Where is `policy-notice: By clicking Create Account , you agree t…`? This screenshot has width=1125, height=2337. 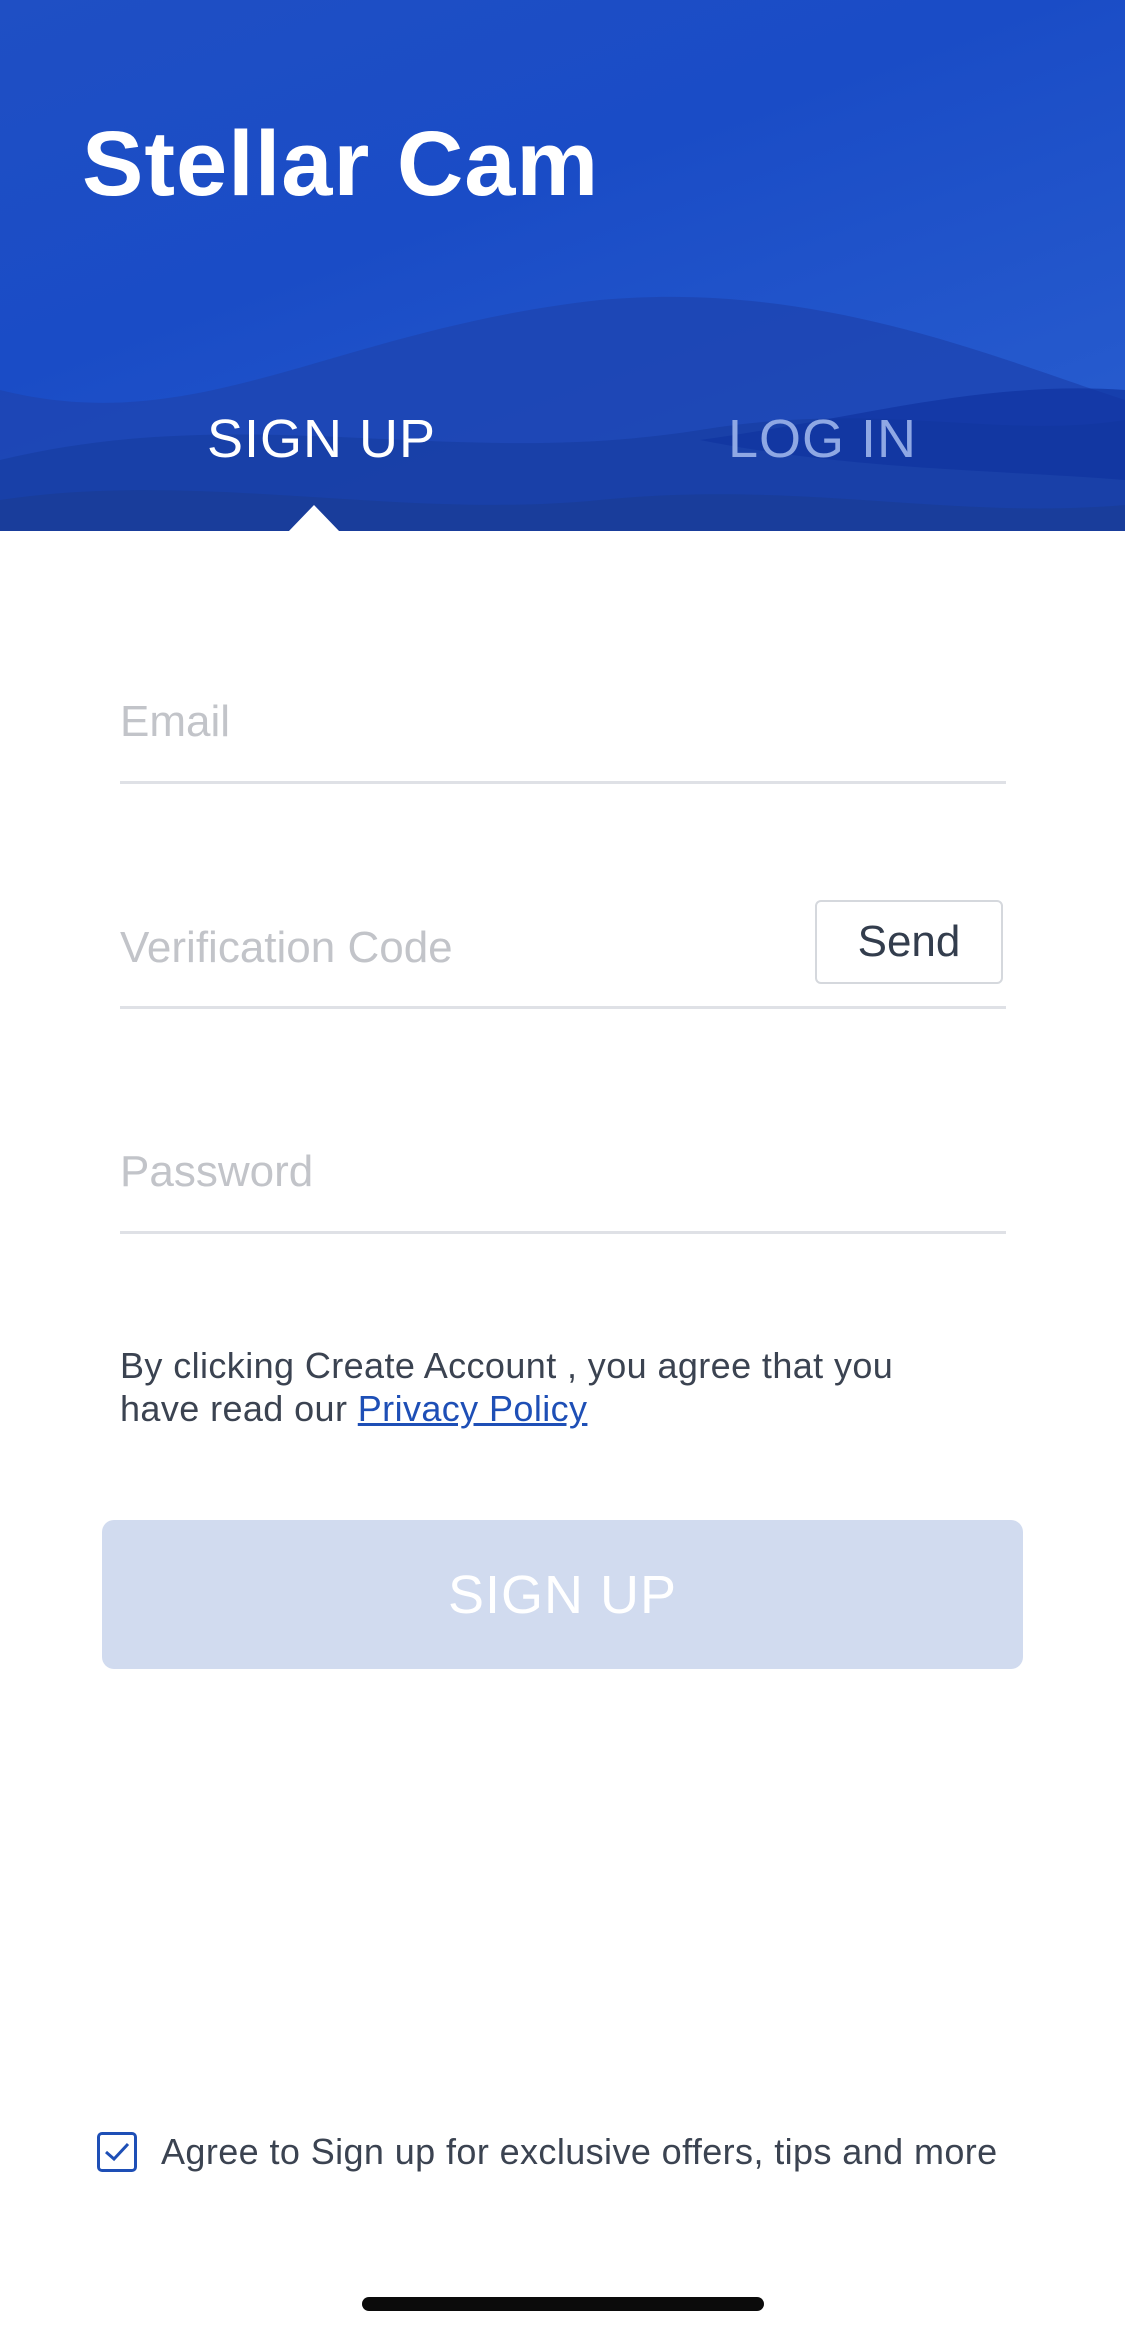 policy-notice: By clicking Create Account , you agree t… is located at coordinates (550, 1387).